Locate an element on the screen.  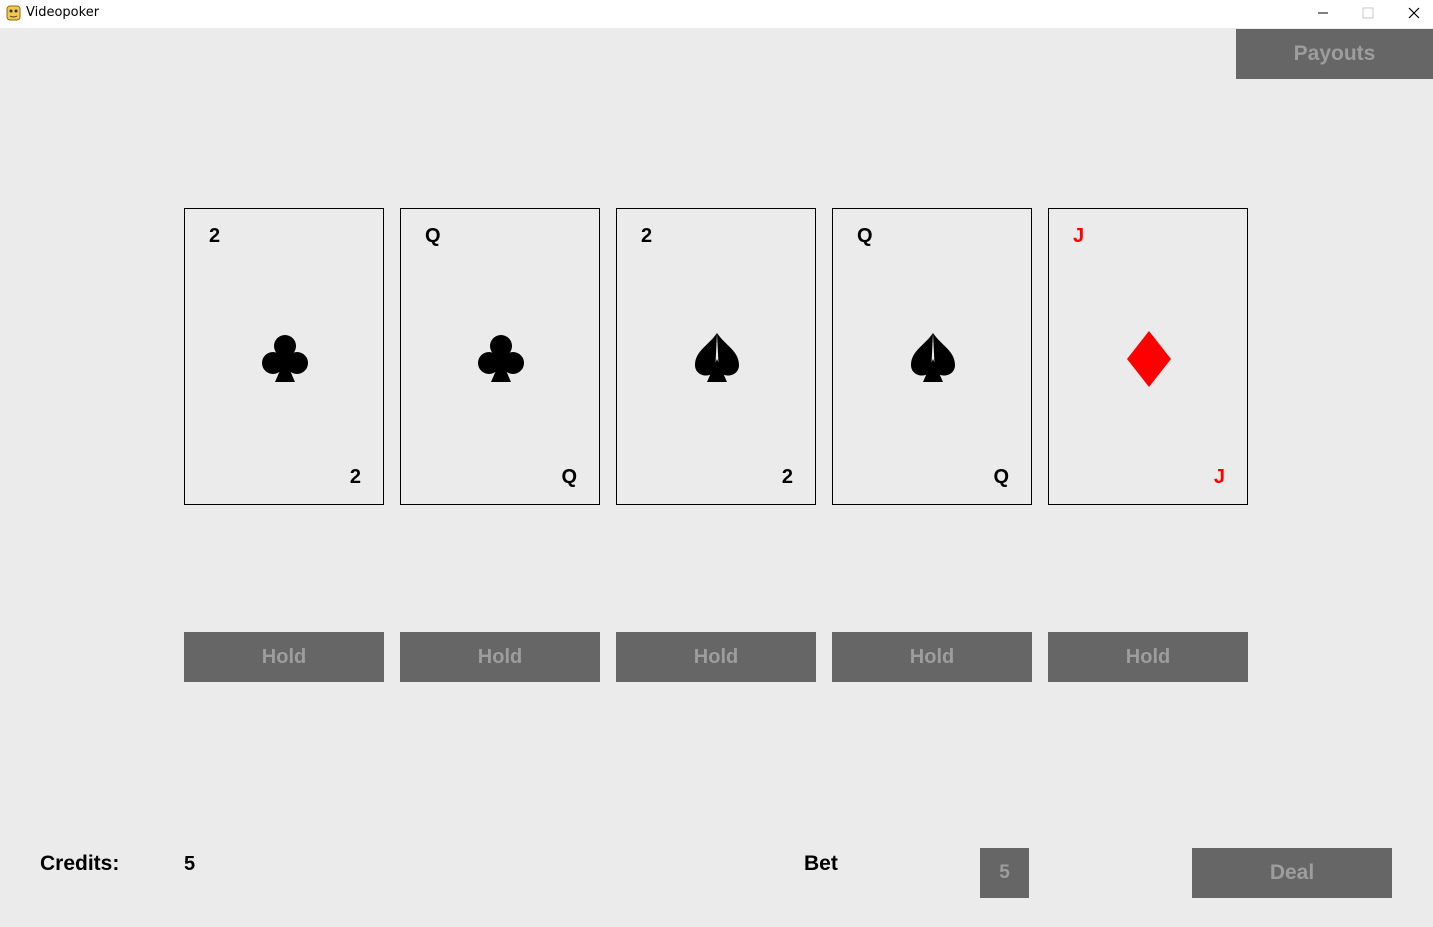
hold-button-3: Hold is located at coordinates (716, 657).